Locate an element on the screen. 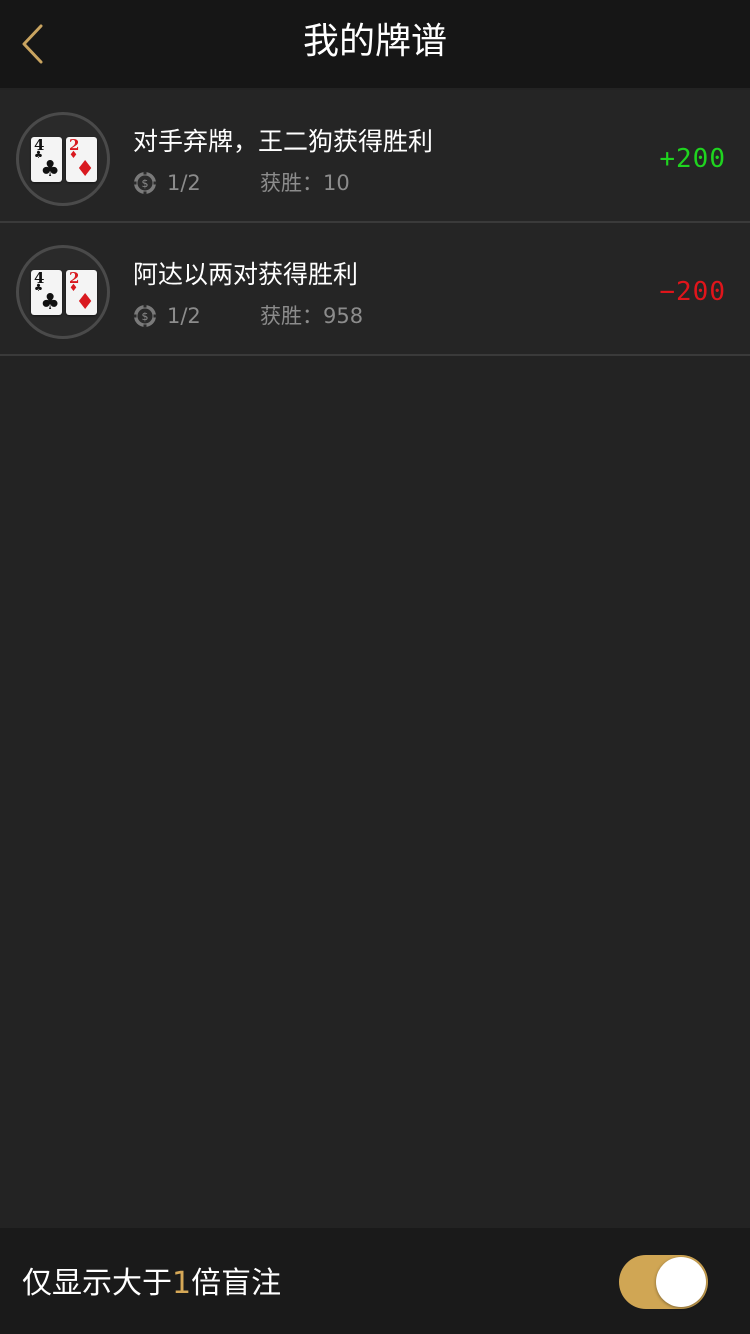 The image size is (750, 1334). filter-multiplier: 1 is located at coordinates (182, 1283).